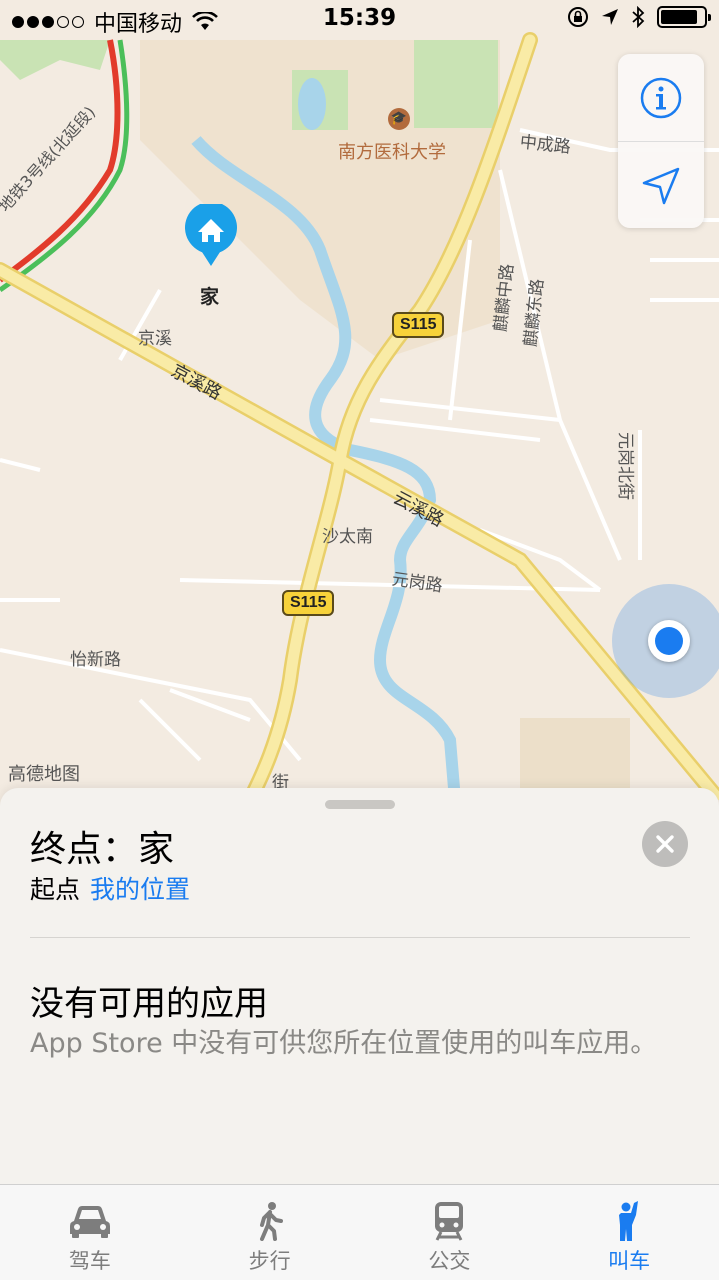  Describe the element at coordinates (625, 466) in the screenshot. I see `road-label-yuangang-north: 元岗北街` at that location.